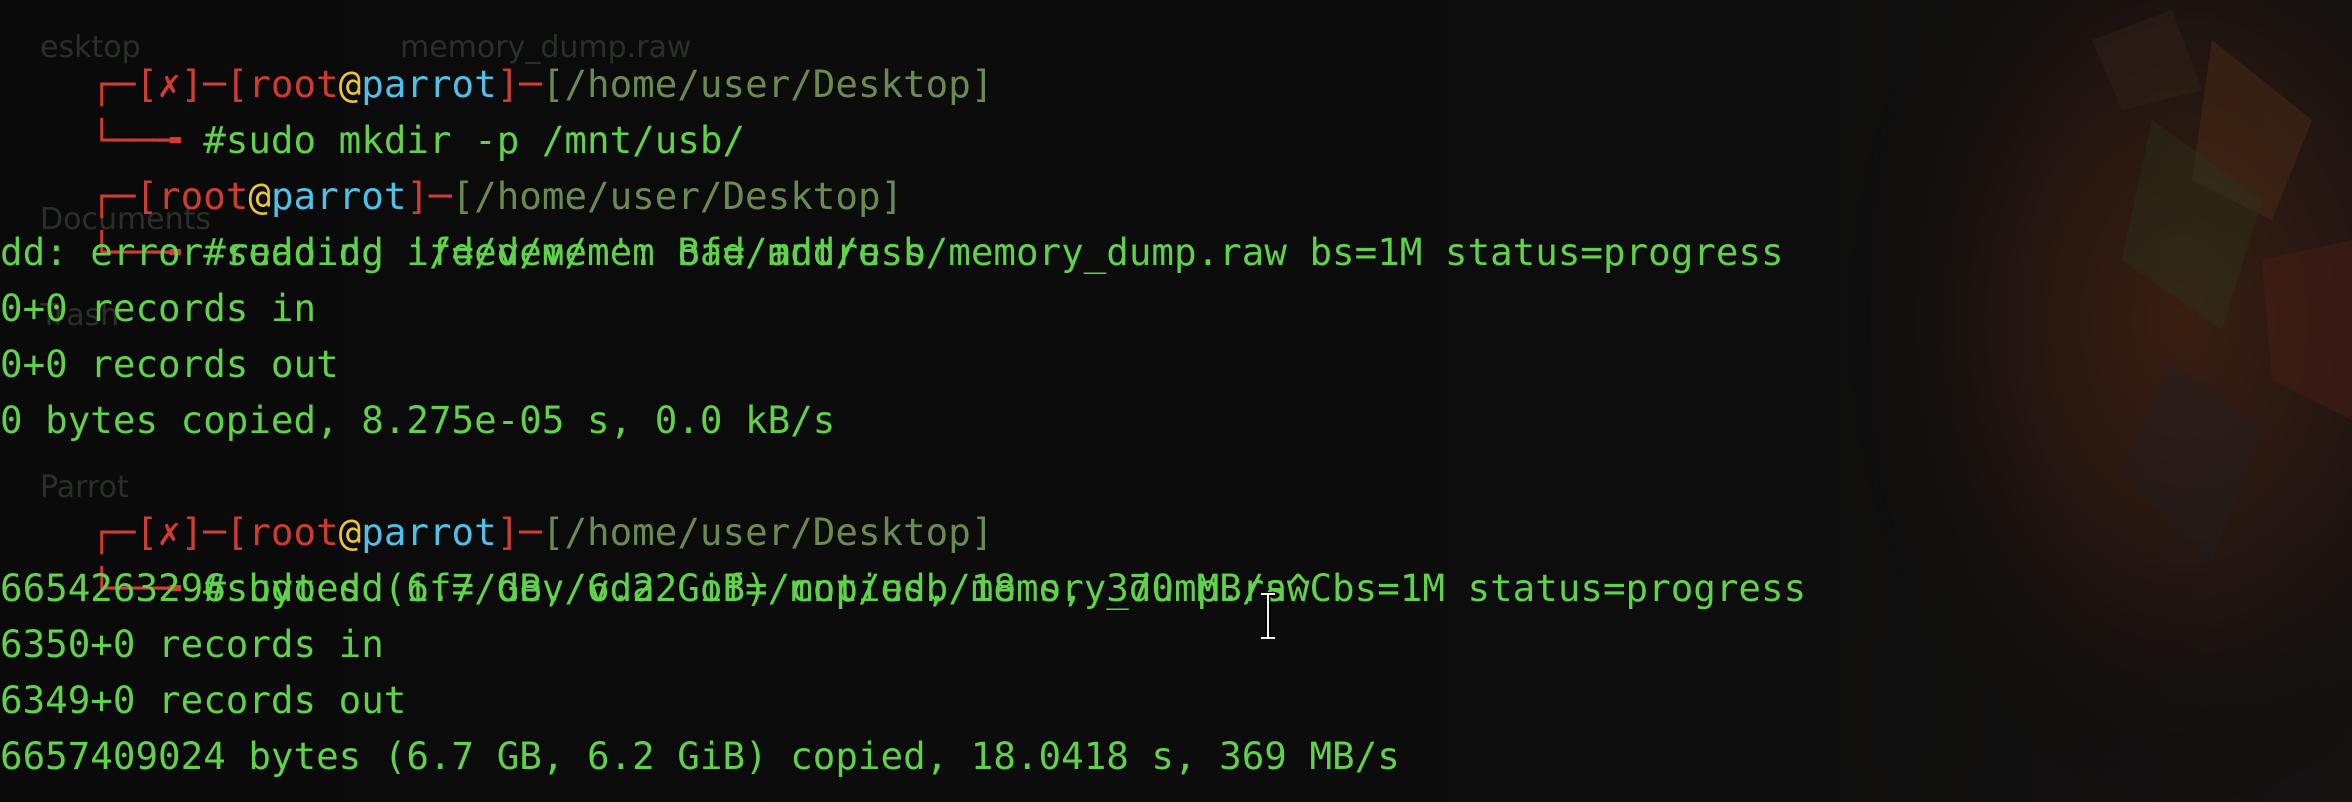  What do you see at coordinates (542, 84) in the screenshot?
I see `prompt-header-1: ┌─[✗]─[root@parrot]─[/home/user/Desktop]` at bounding box center [542, 84].